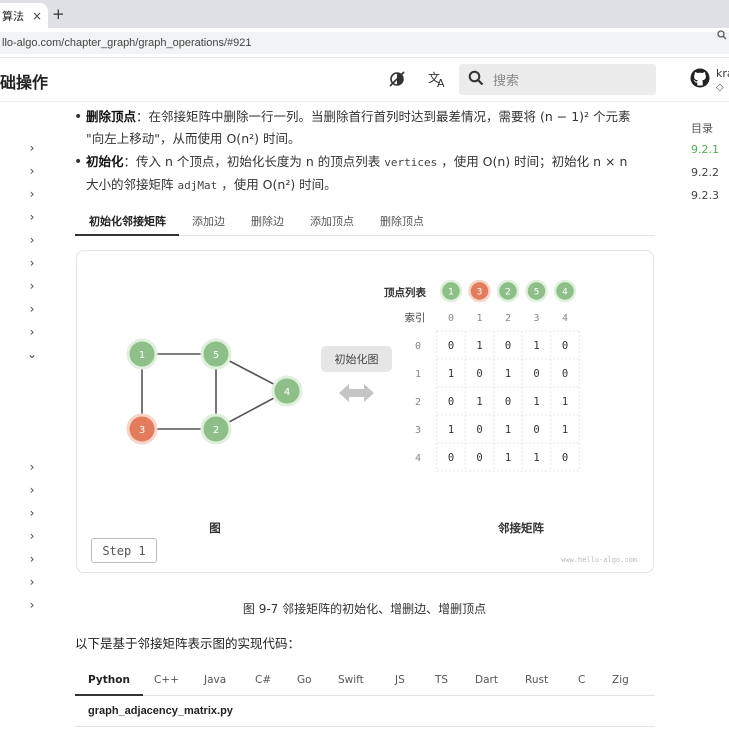  I want to click on vertex-list-item: 2, so click(508, 291).